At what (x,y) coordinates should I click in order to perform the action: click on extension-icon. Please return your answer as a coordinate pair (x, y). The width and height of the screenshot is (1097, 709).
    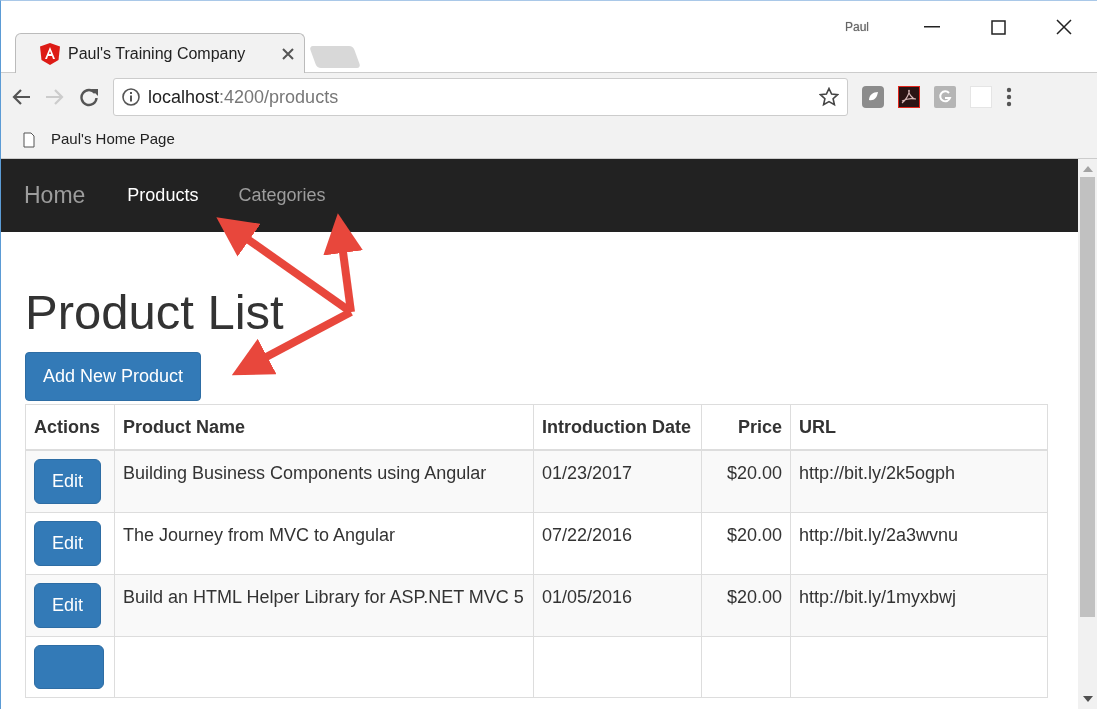
    Looking at the image, I should click on (873, 97).